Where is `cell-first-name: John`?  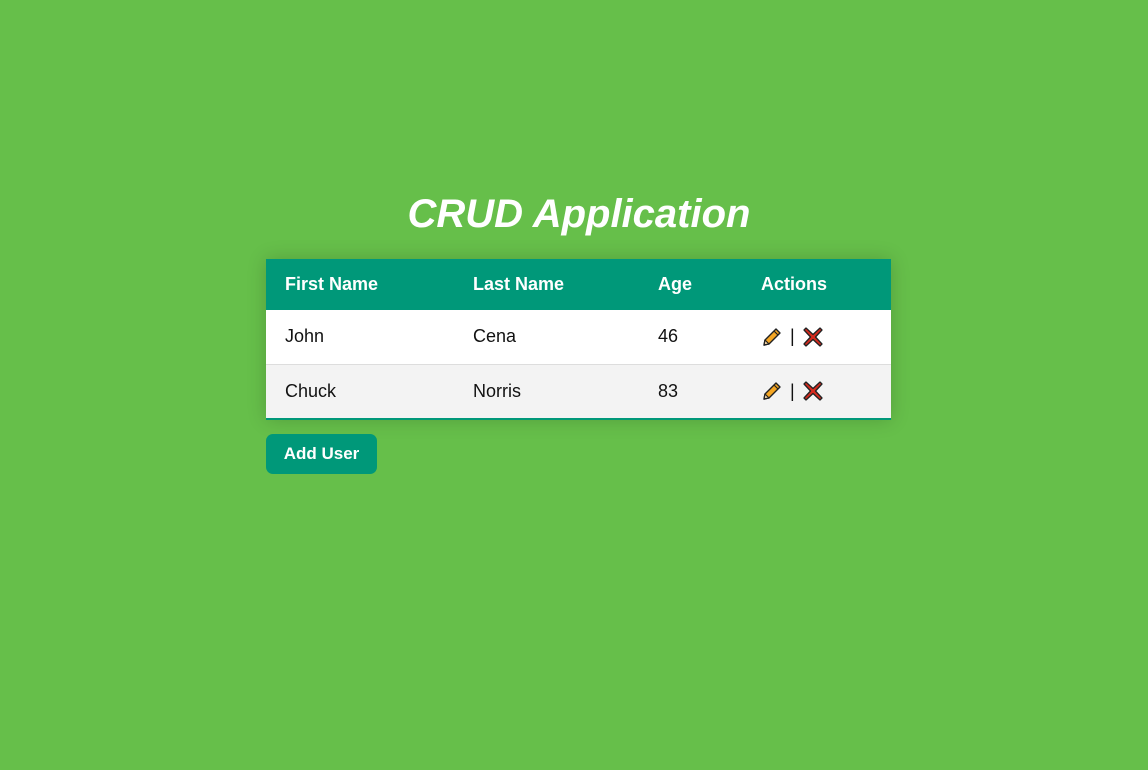 cell-first-name: John is located at coordinates (305, 336).